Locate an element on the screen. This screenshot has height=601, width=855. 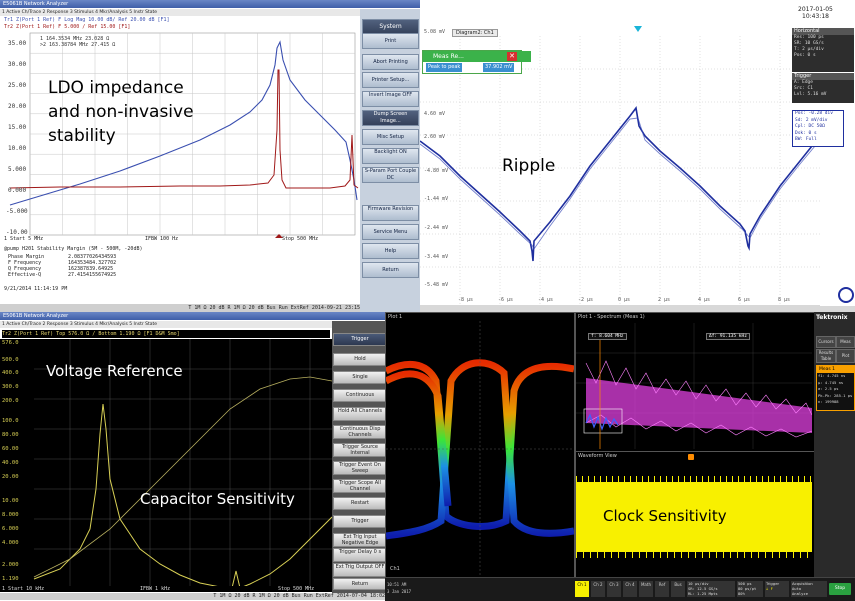
trigger-menu-title: Trigger is located at coordinates (360, 339).